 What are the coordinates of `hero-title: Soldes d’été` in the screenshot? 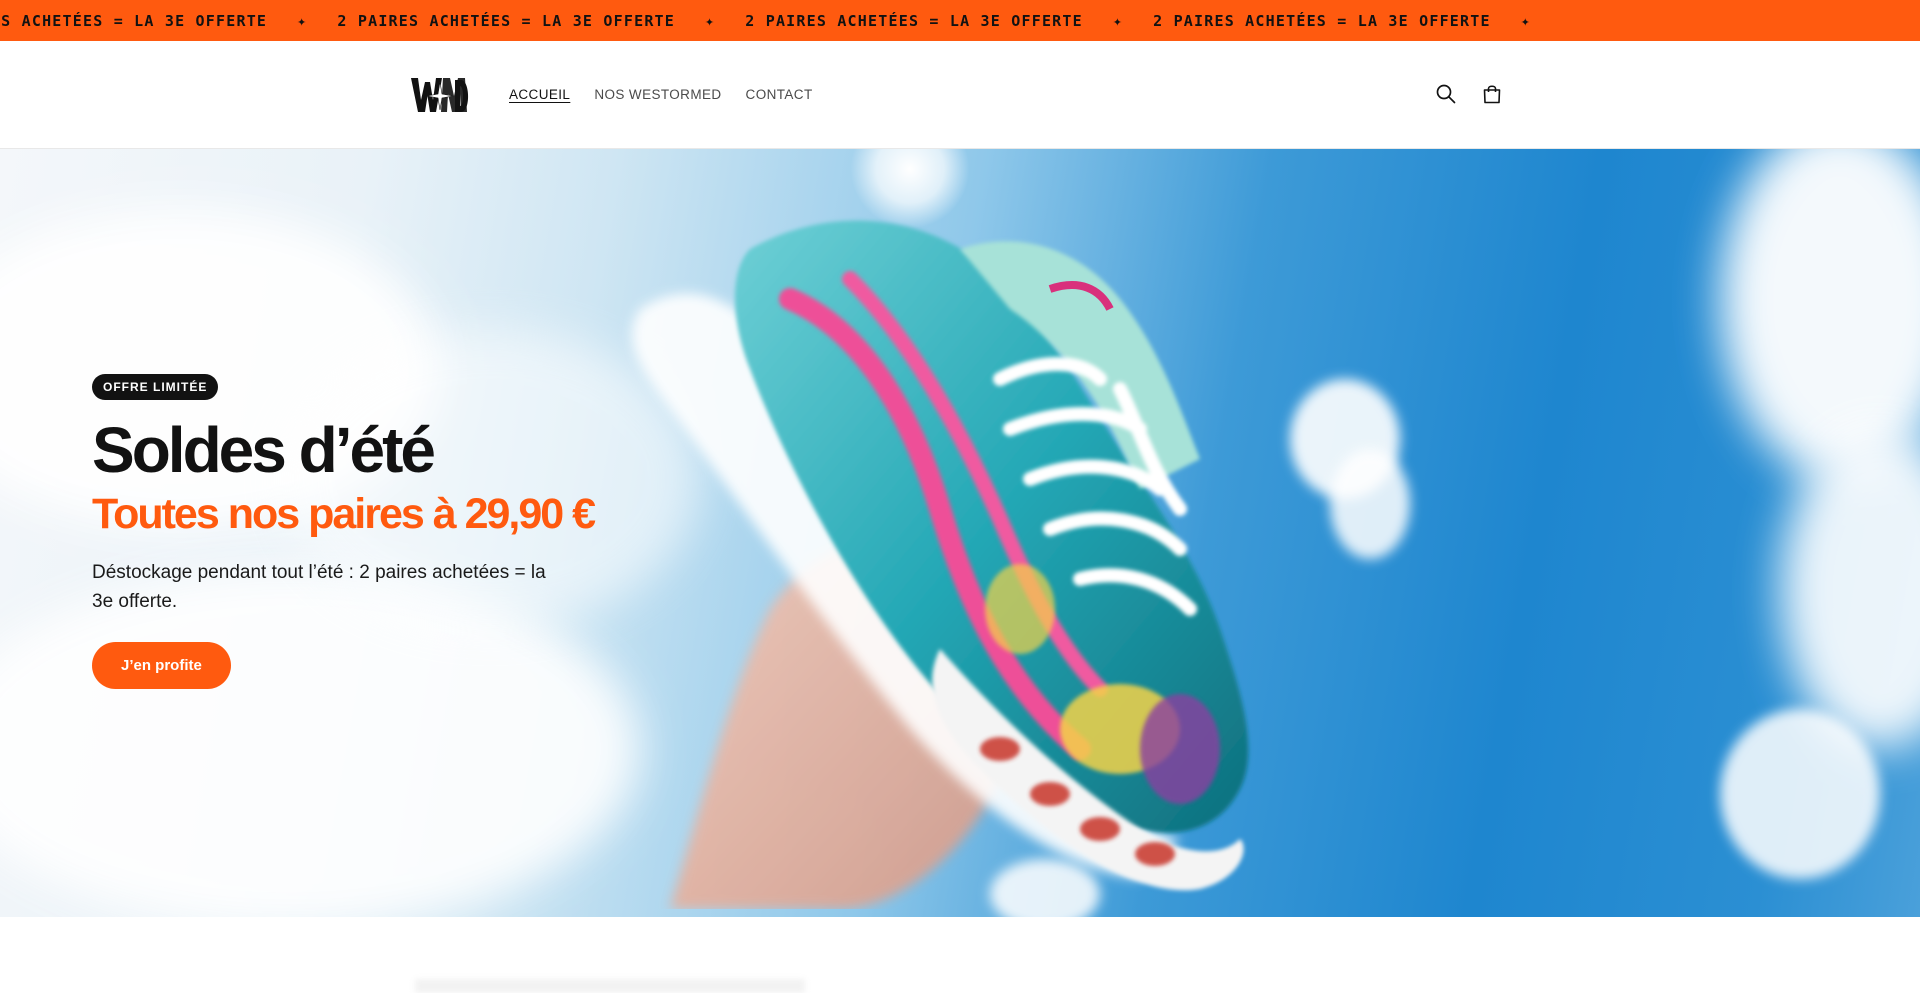 It's located at (264, 450).